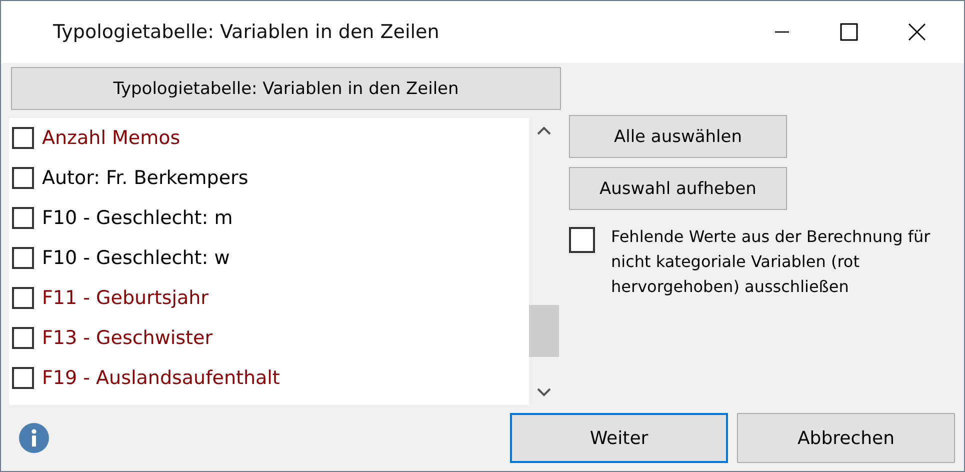 The height and width of the screenshot is (472, 965). I want to click on dialog-button: Abbrechen, so click(846, 438).